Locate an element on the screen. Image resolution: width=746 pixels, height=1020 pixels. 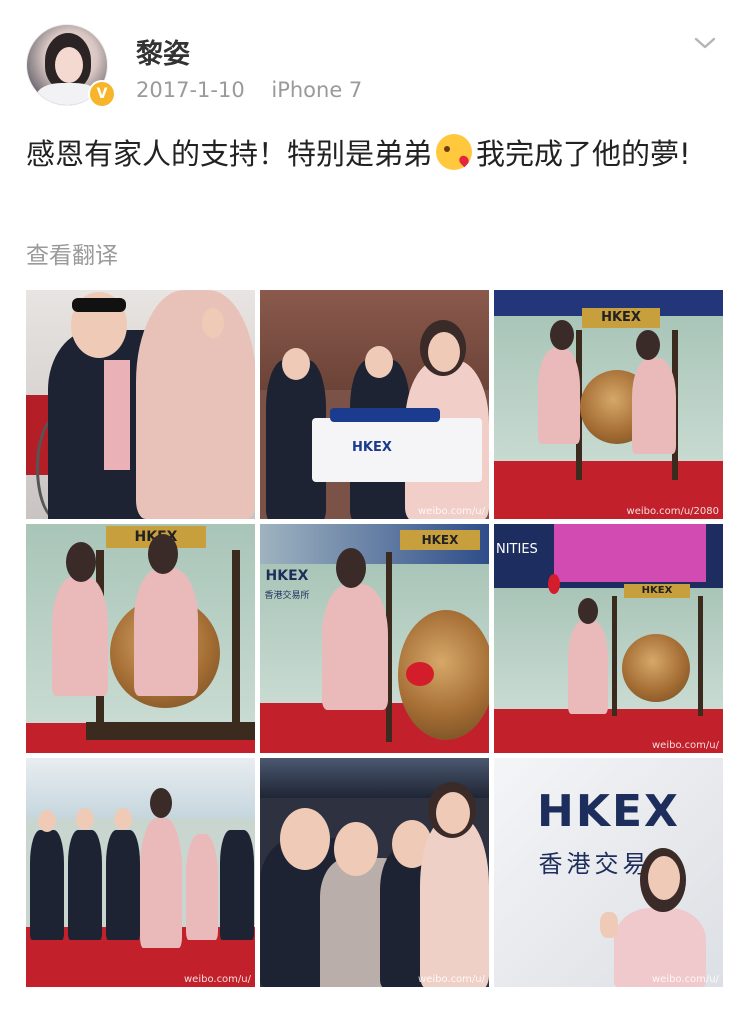
username: 黎姿 is located at coordinates (163, 51).